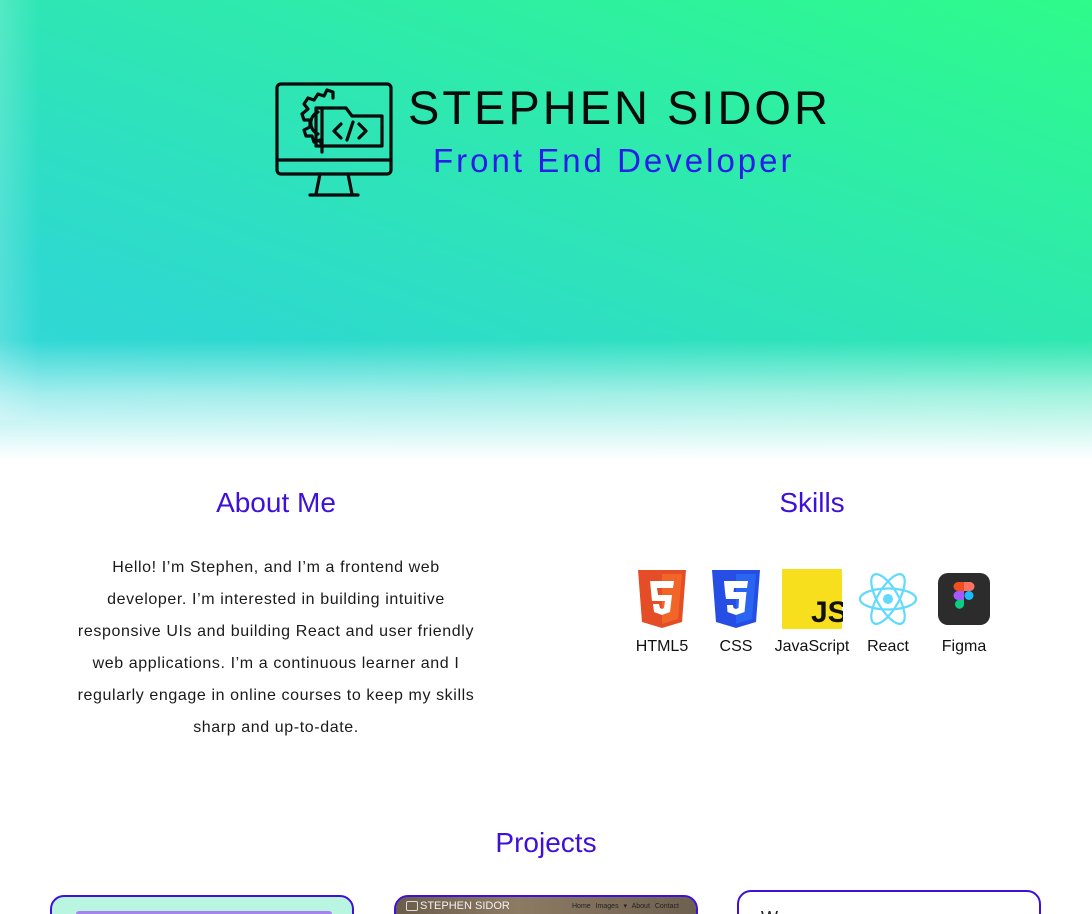  What do you see at coordinates (465, 906) in the screenshot?
I see `project-2-brand: STEPHEN SIDOR` at bounding box center [465, 906].